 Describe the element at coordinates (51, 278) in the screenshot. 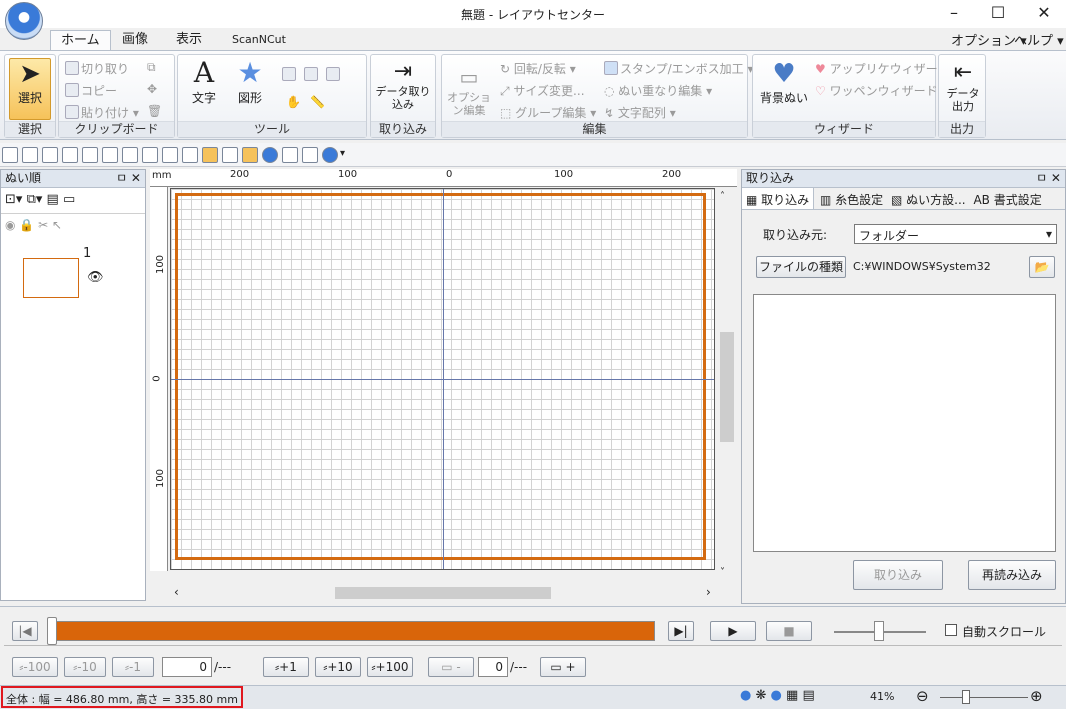

I see `stitch-thumbnail` at that location.